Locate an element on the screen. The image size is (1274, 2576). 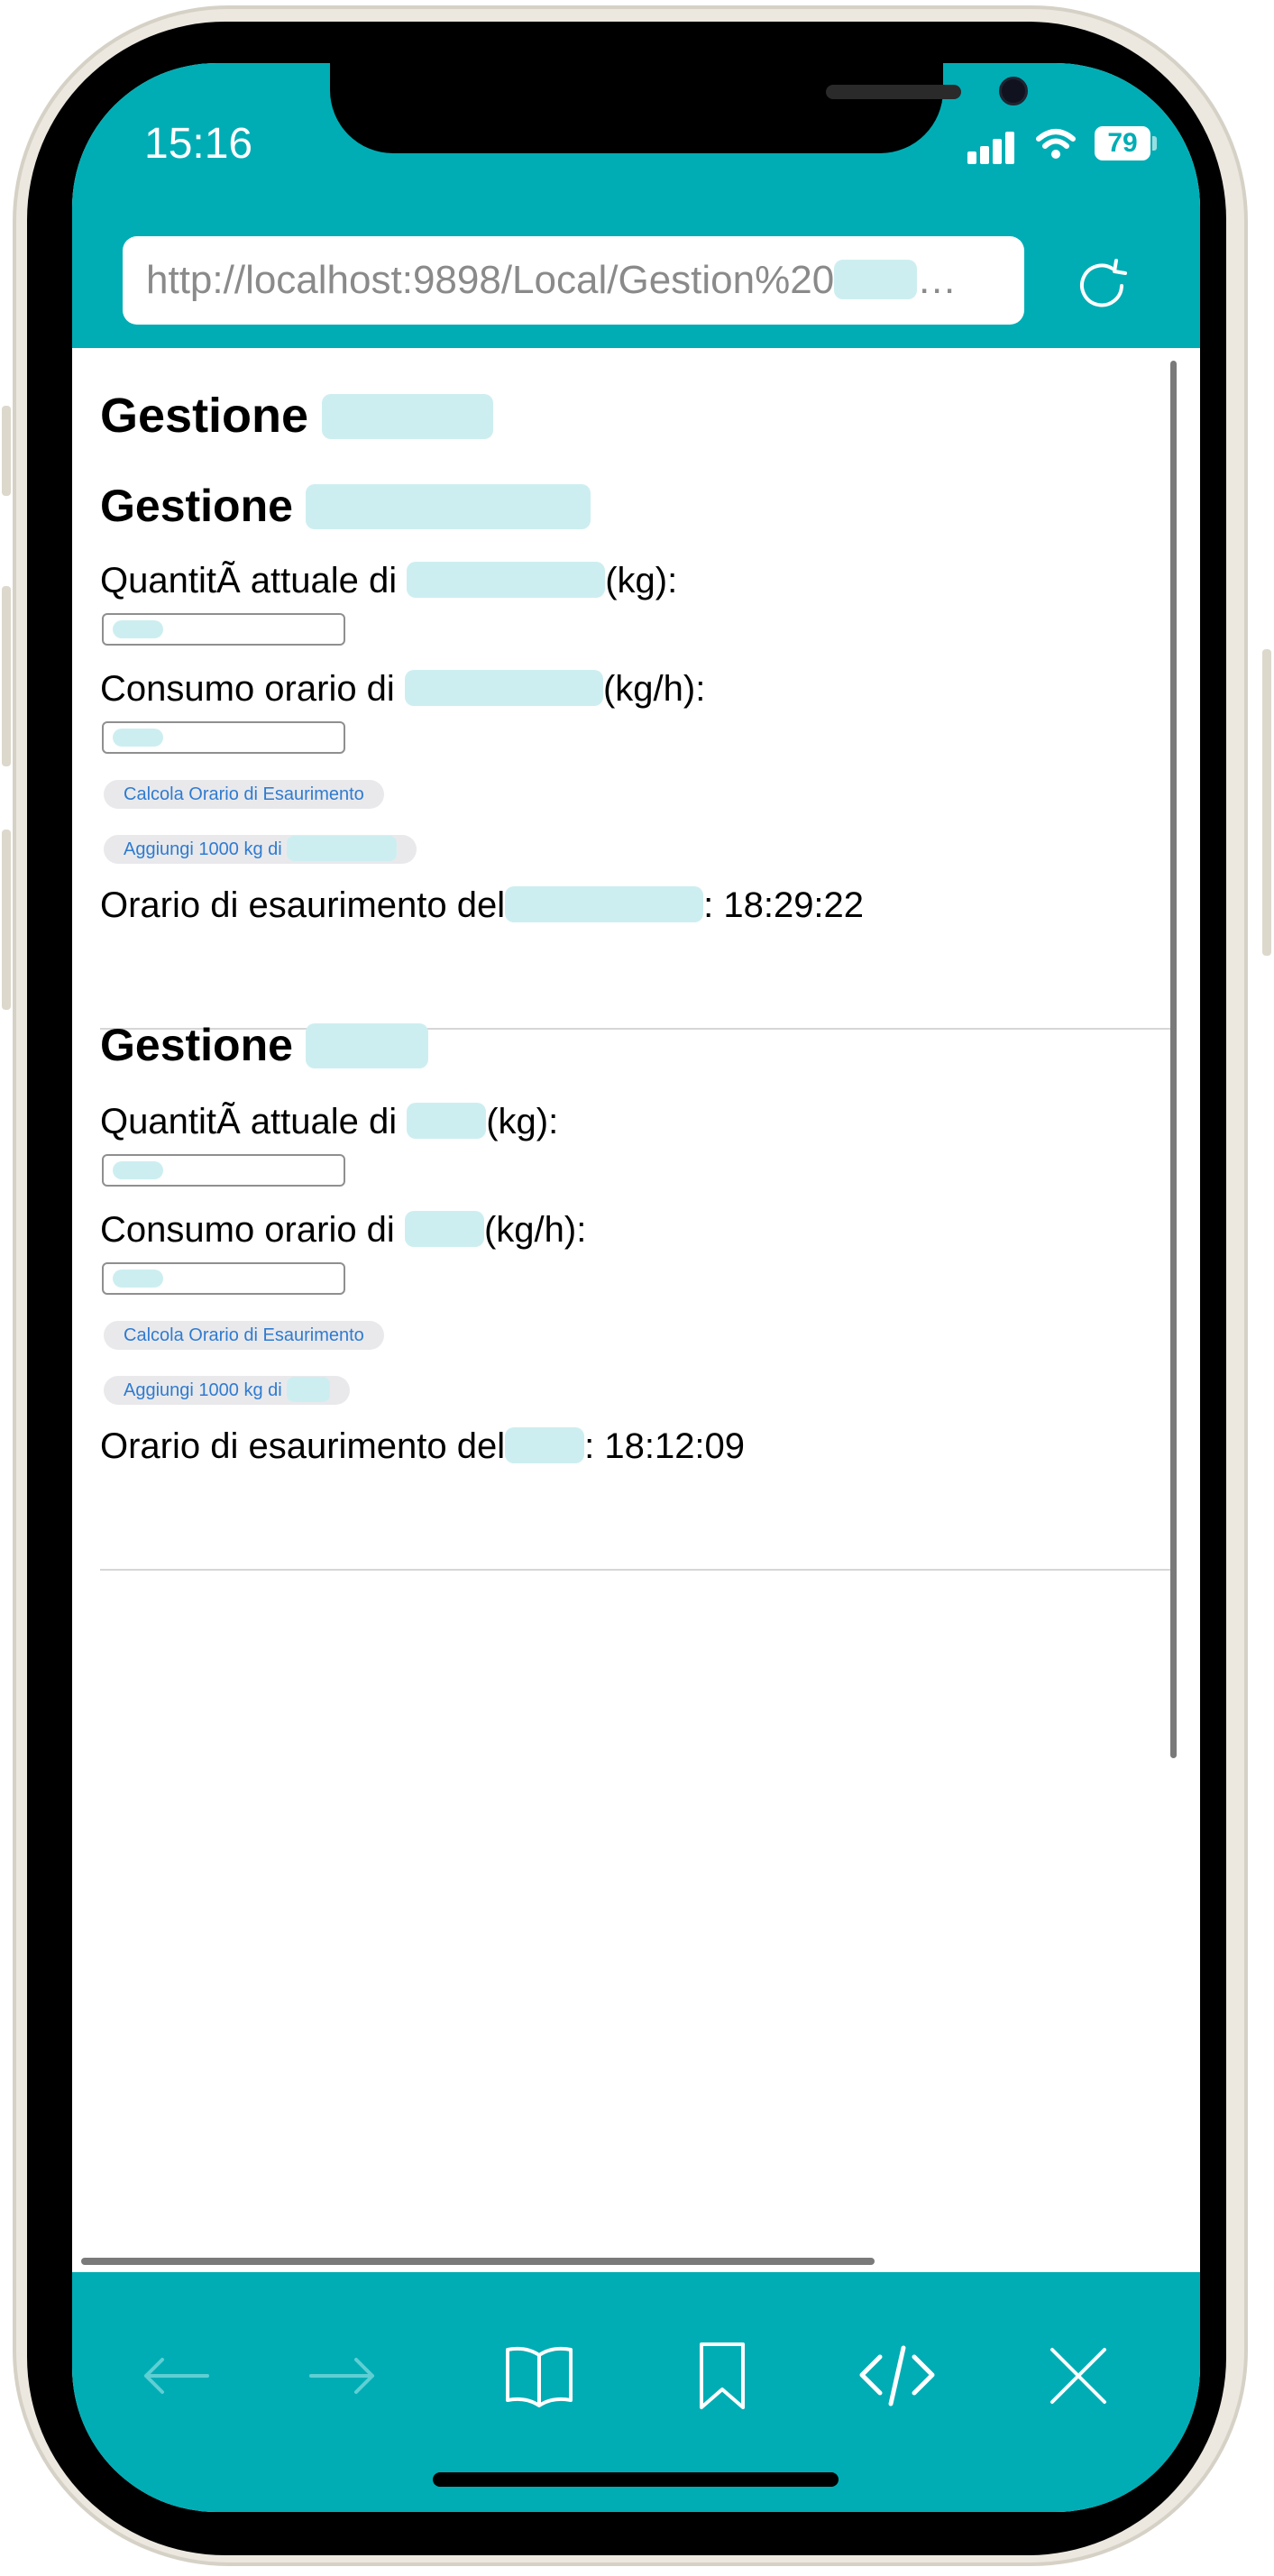
book-icon is located at coordinates (539, 2375).